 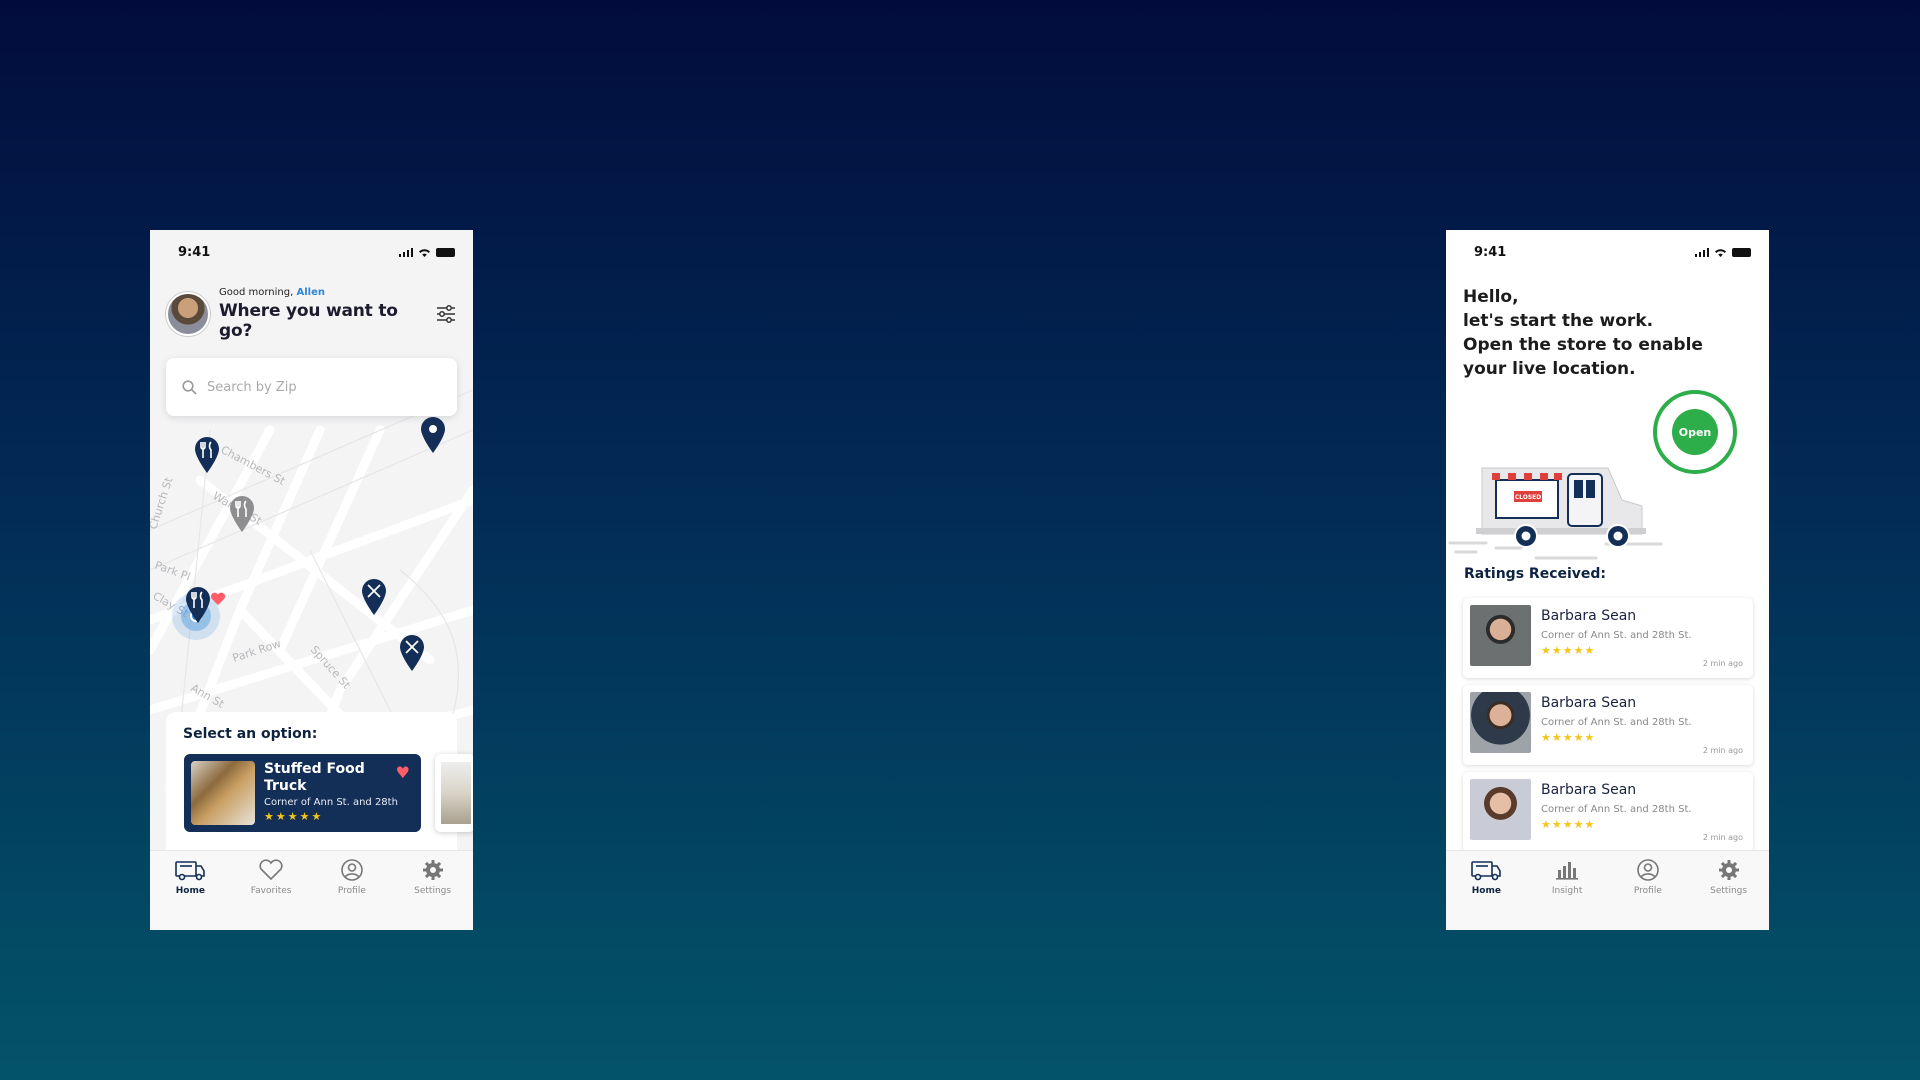 I want to click on welcome-line: Open the store to enable, so click(x=1583, y=345).